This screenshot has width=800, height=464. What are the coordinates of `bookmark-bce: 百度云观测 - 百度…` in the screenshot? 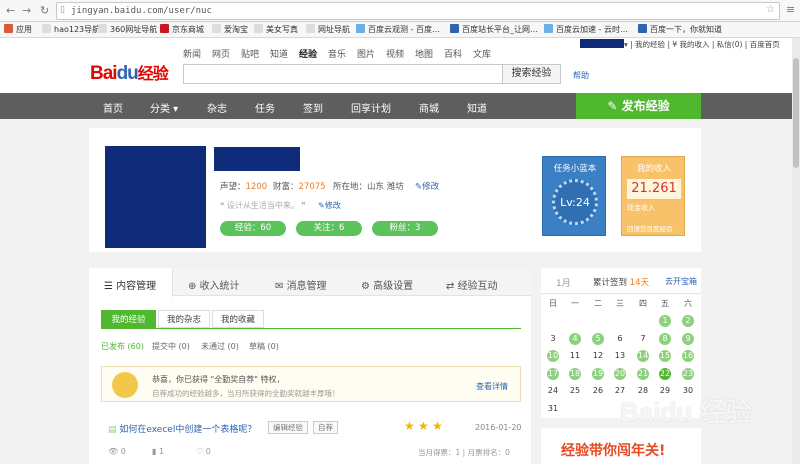 It's located at (398, 29).